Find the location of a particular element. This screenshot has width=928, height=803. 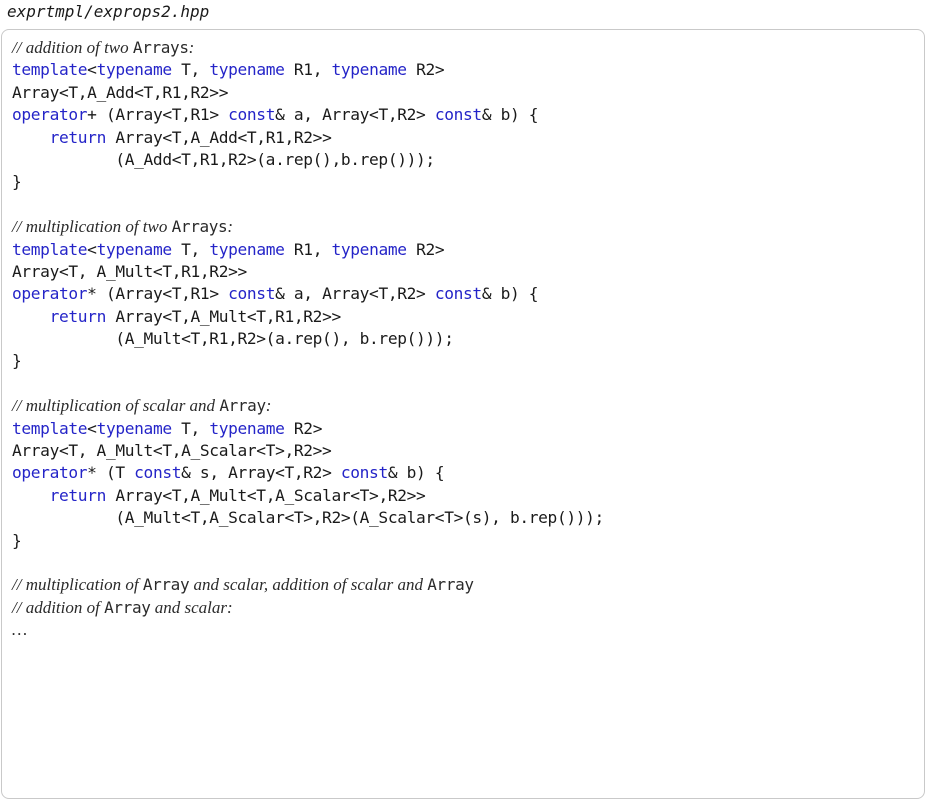

code-line: (A_Add<T,R1,R2>(a.rep(),b.rep())); is located at coordinates (308, 160).